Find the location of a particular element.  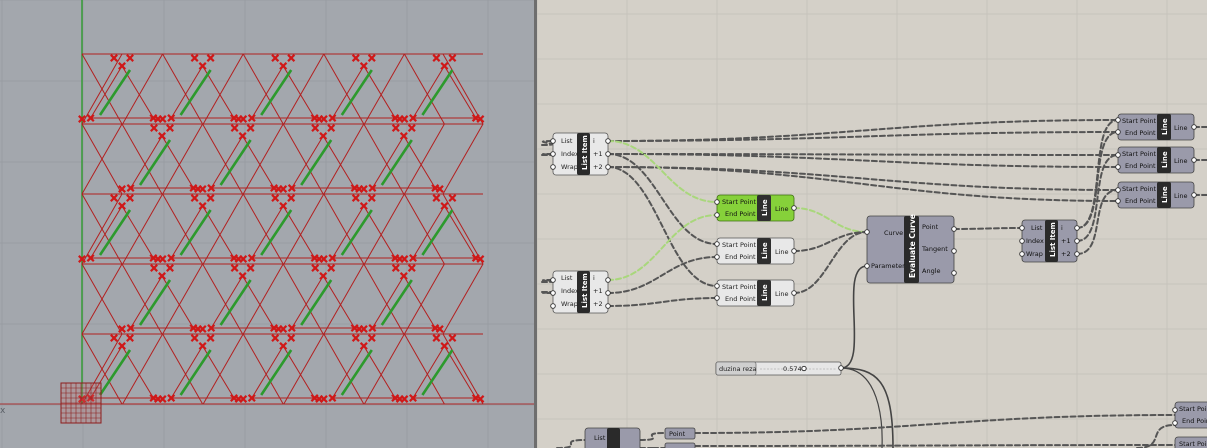

line-component-right-4-partial: Start Point End Point Start Point is located at coordinates (1190, 424).